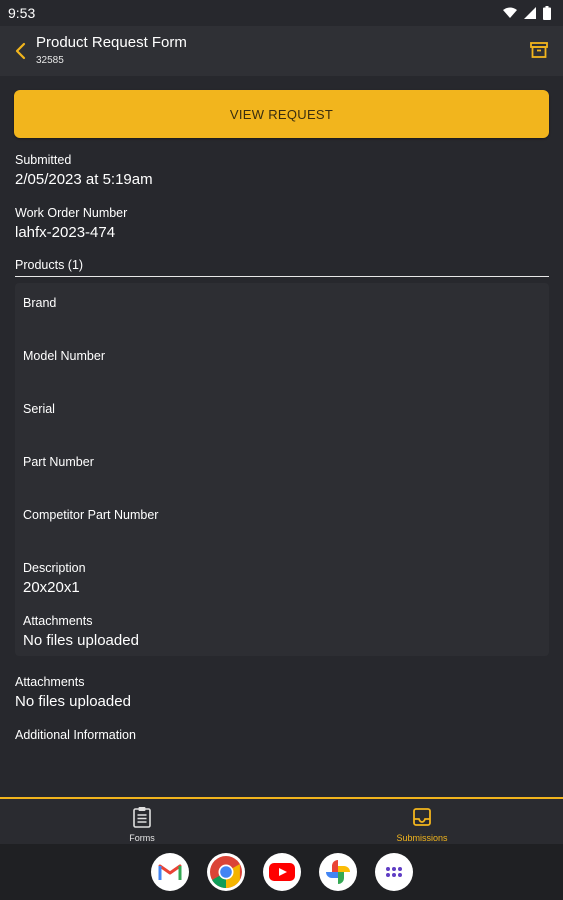 The image size is (563, 900). What do you see at coordinates (422, 838) in the screenshot?
I see `nav-submissions-label: Submissions` at bounding box center [422, 838].